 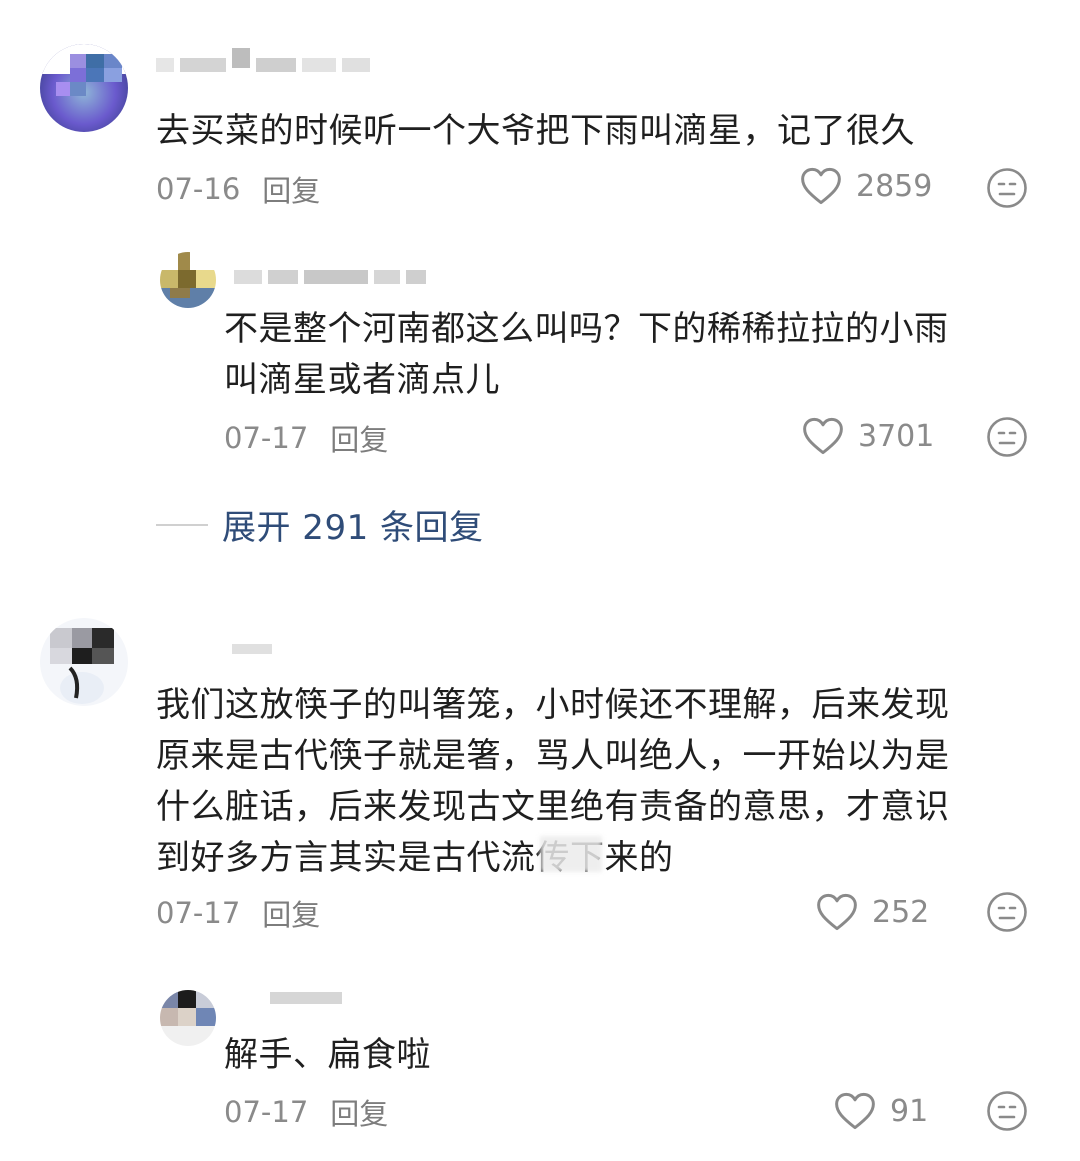 What do you see at coordinates (535, 131) in the screenshot?
I see `comment-text: 去买菜的时候听一个大爷把下雨叫滴星，记了很久` at bounding box center [535, 131].